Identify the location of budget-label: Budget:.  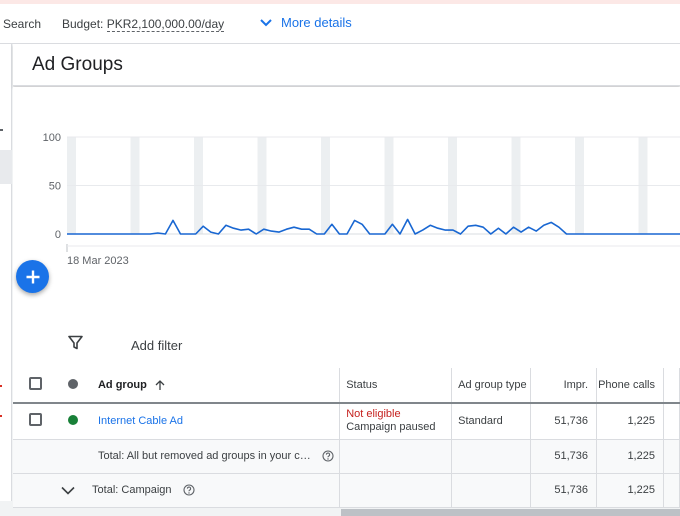
(83, 24).